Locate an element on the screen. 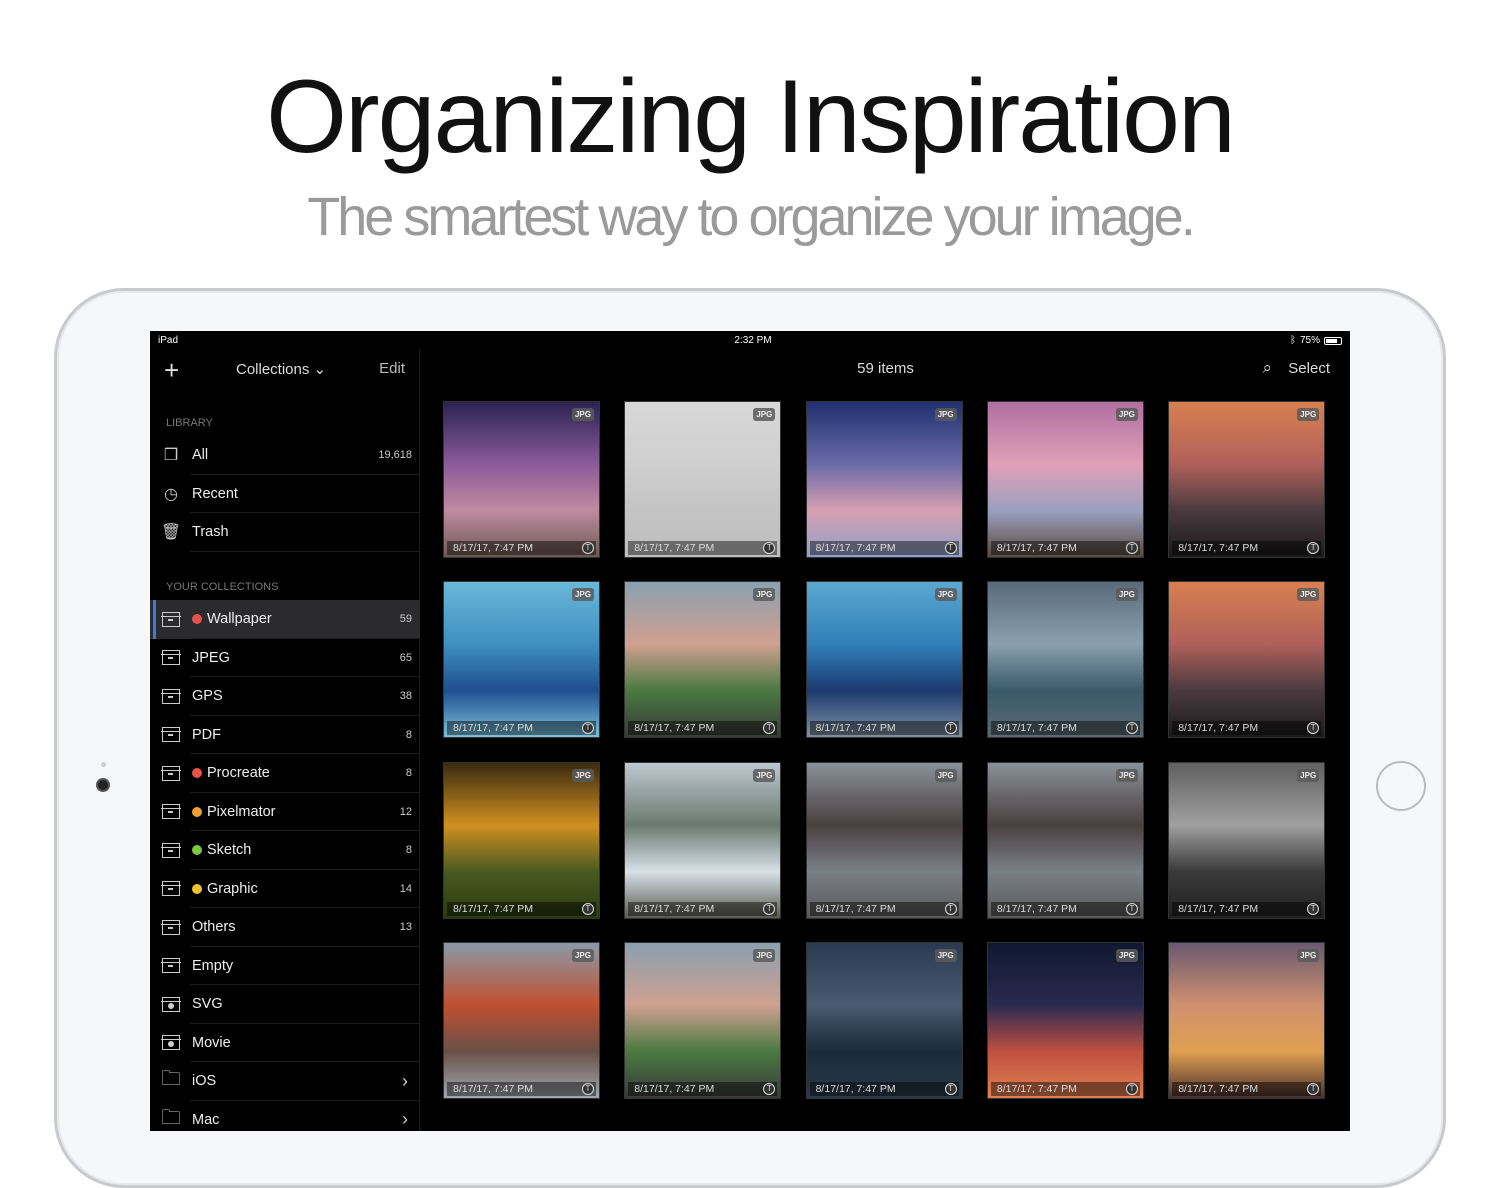 The width and height of the screenshot is (1500, 1188). sidebar-item-label: Sketch is located at coordinates (229, 850).